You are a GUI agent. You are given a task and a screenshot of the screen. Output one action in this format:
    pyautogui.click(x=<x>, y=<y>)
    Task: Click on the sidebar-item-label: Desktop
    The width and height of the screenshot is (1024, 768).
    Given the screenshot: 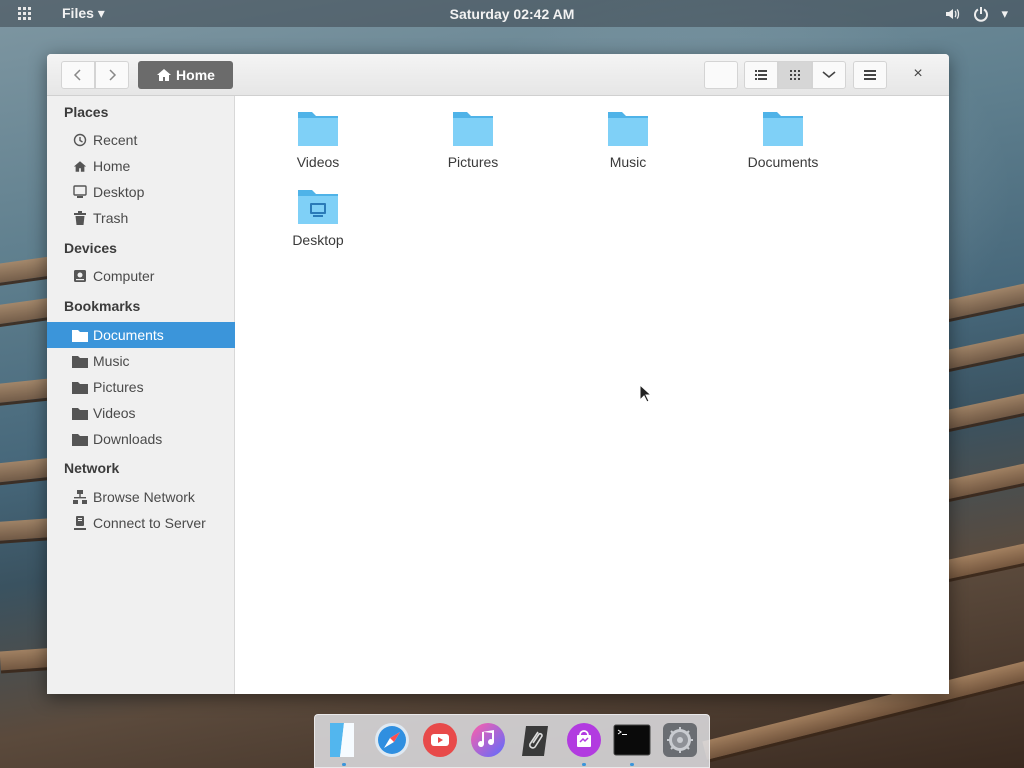 What is the action you would take?
    pyautogui.click(x=119, y=192)
    